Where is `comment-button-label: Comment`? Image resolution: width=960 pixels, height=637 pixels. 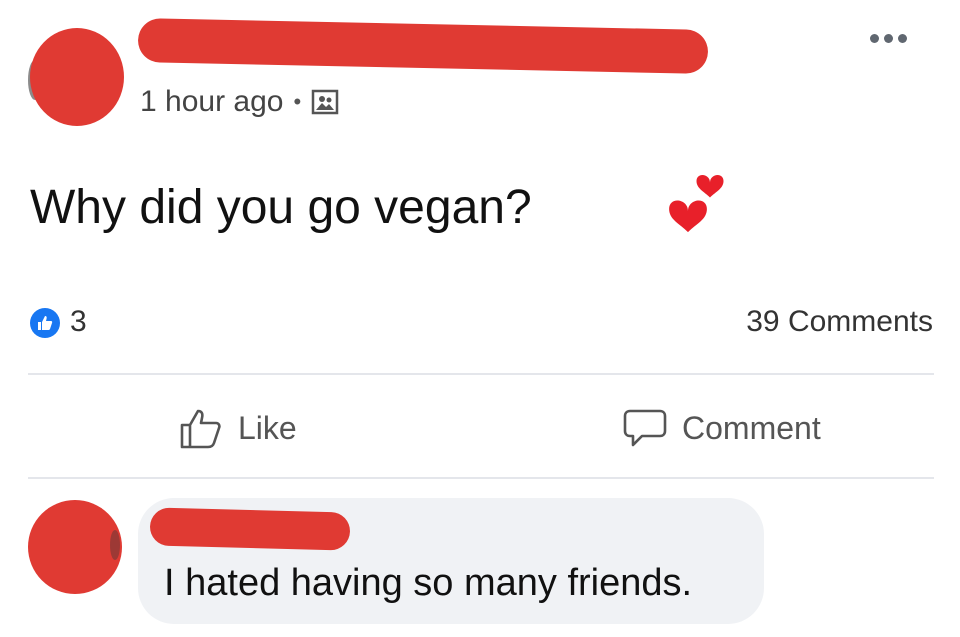
comment-button-label: Comment is located at coordinates (751, 427).